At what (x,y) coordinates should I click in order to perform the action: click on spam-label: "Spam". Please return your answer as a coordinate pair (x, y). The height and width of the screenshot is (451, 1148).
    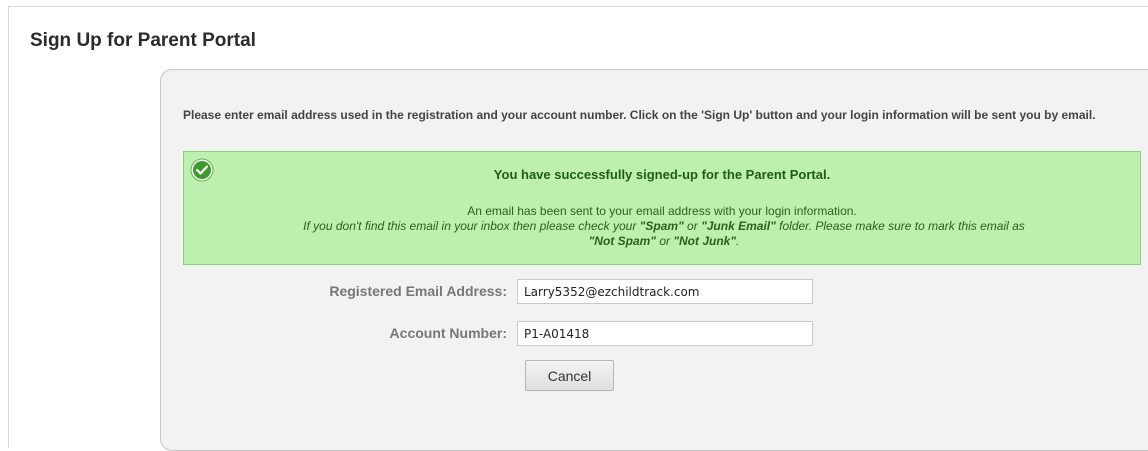
    Looking at the image, I should click on (661, 226).